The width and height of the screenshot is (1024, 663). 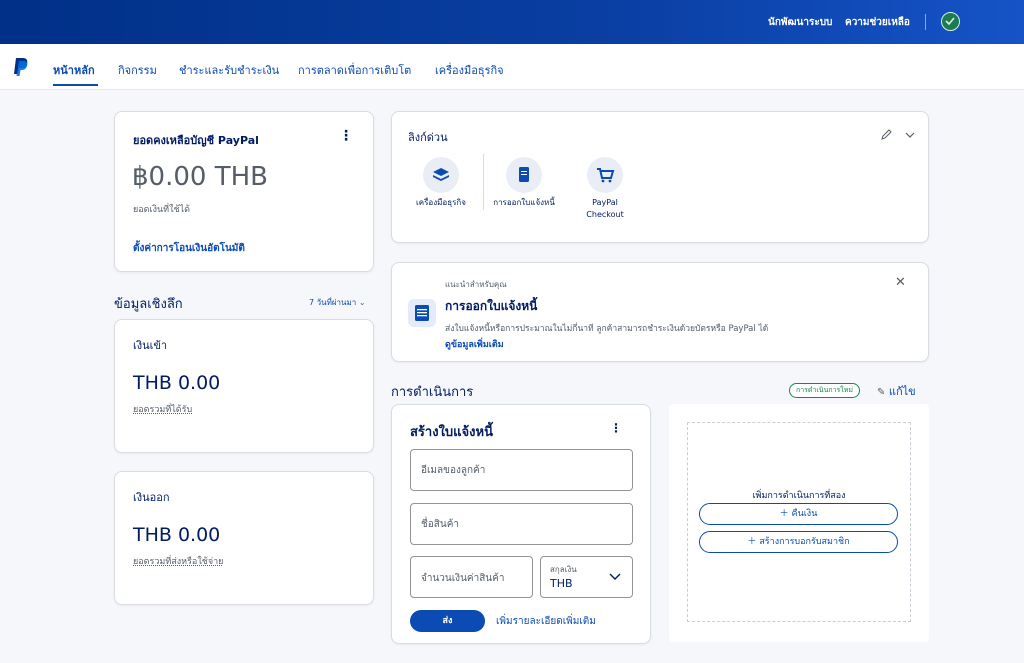 I want to click on balance-subtitle: ยอดเงินที่ใช้ได้, so click(x=161, y=210).